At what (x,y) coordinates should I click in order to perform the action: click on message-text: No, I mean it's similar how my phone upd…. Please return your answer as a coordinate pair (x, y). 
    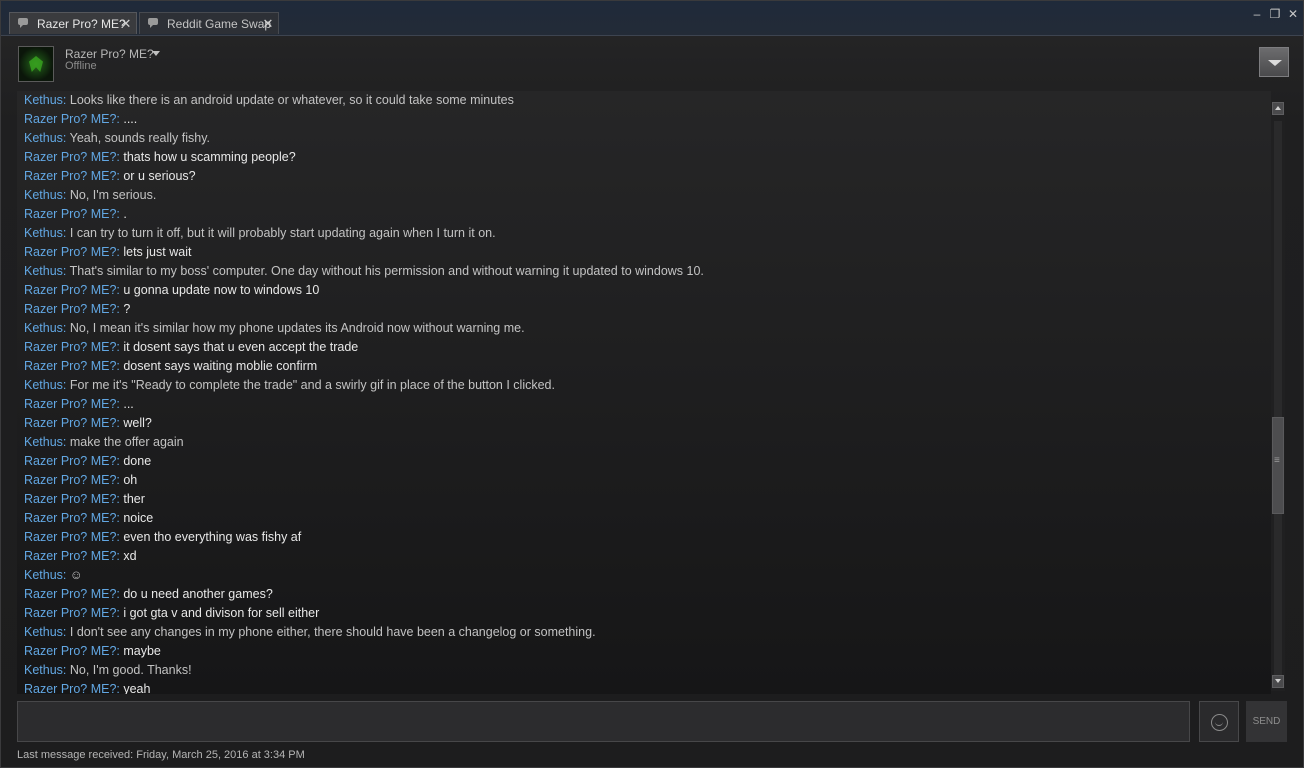
    Looking at the image, I should click on (297, 328).